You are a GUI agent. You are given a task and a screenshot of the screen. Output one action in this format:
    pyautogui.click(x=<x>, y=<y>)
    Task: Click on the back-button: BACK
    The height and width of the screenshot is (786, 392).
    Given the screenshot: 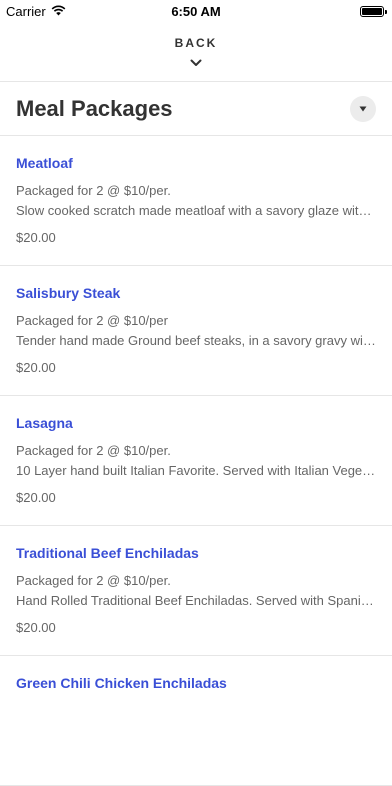 What is the action you would take?
    pyautogui.click(x=196, y=54)
    